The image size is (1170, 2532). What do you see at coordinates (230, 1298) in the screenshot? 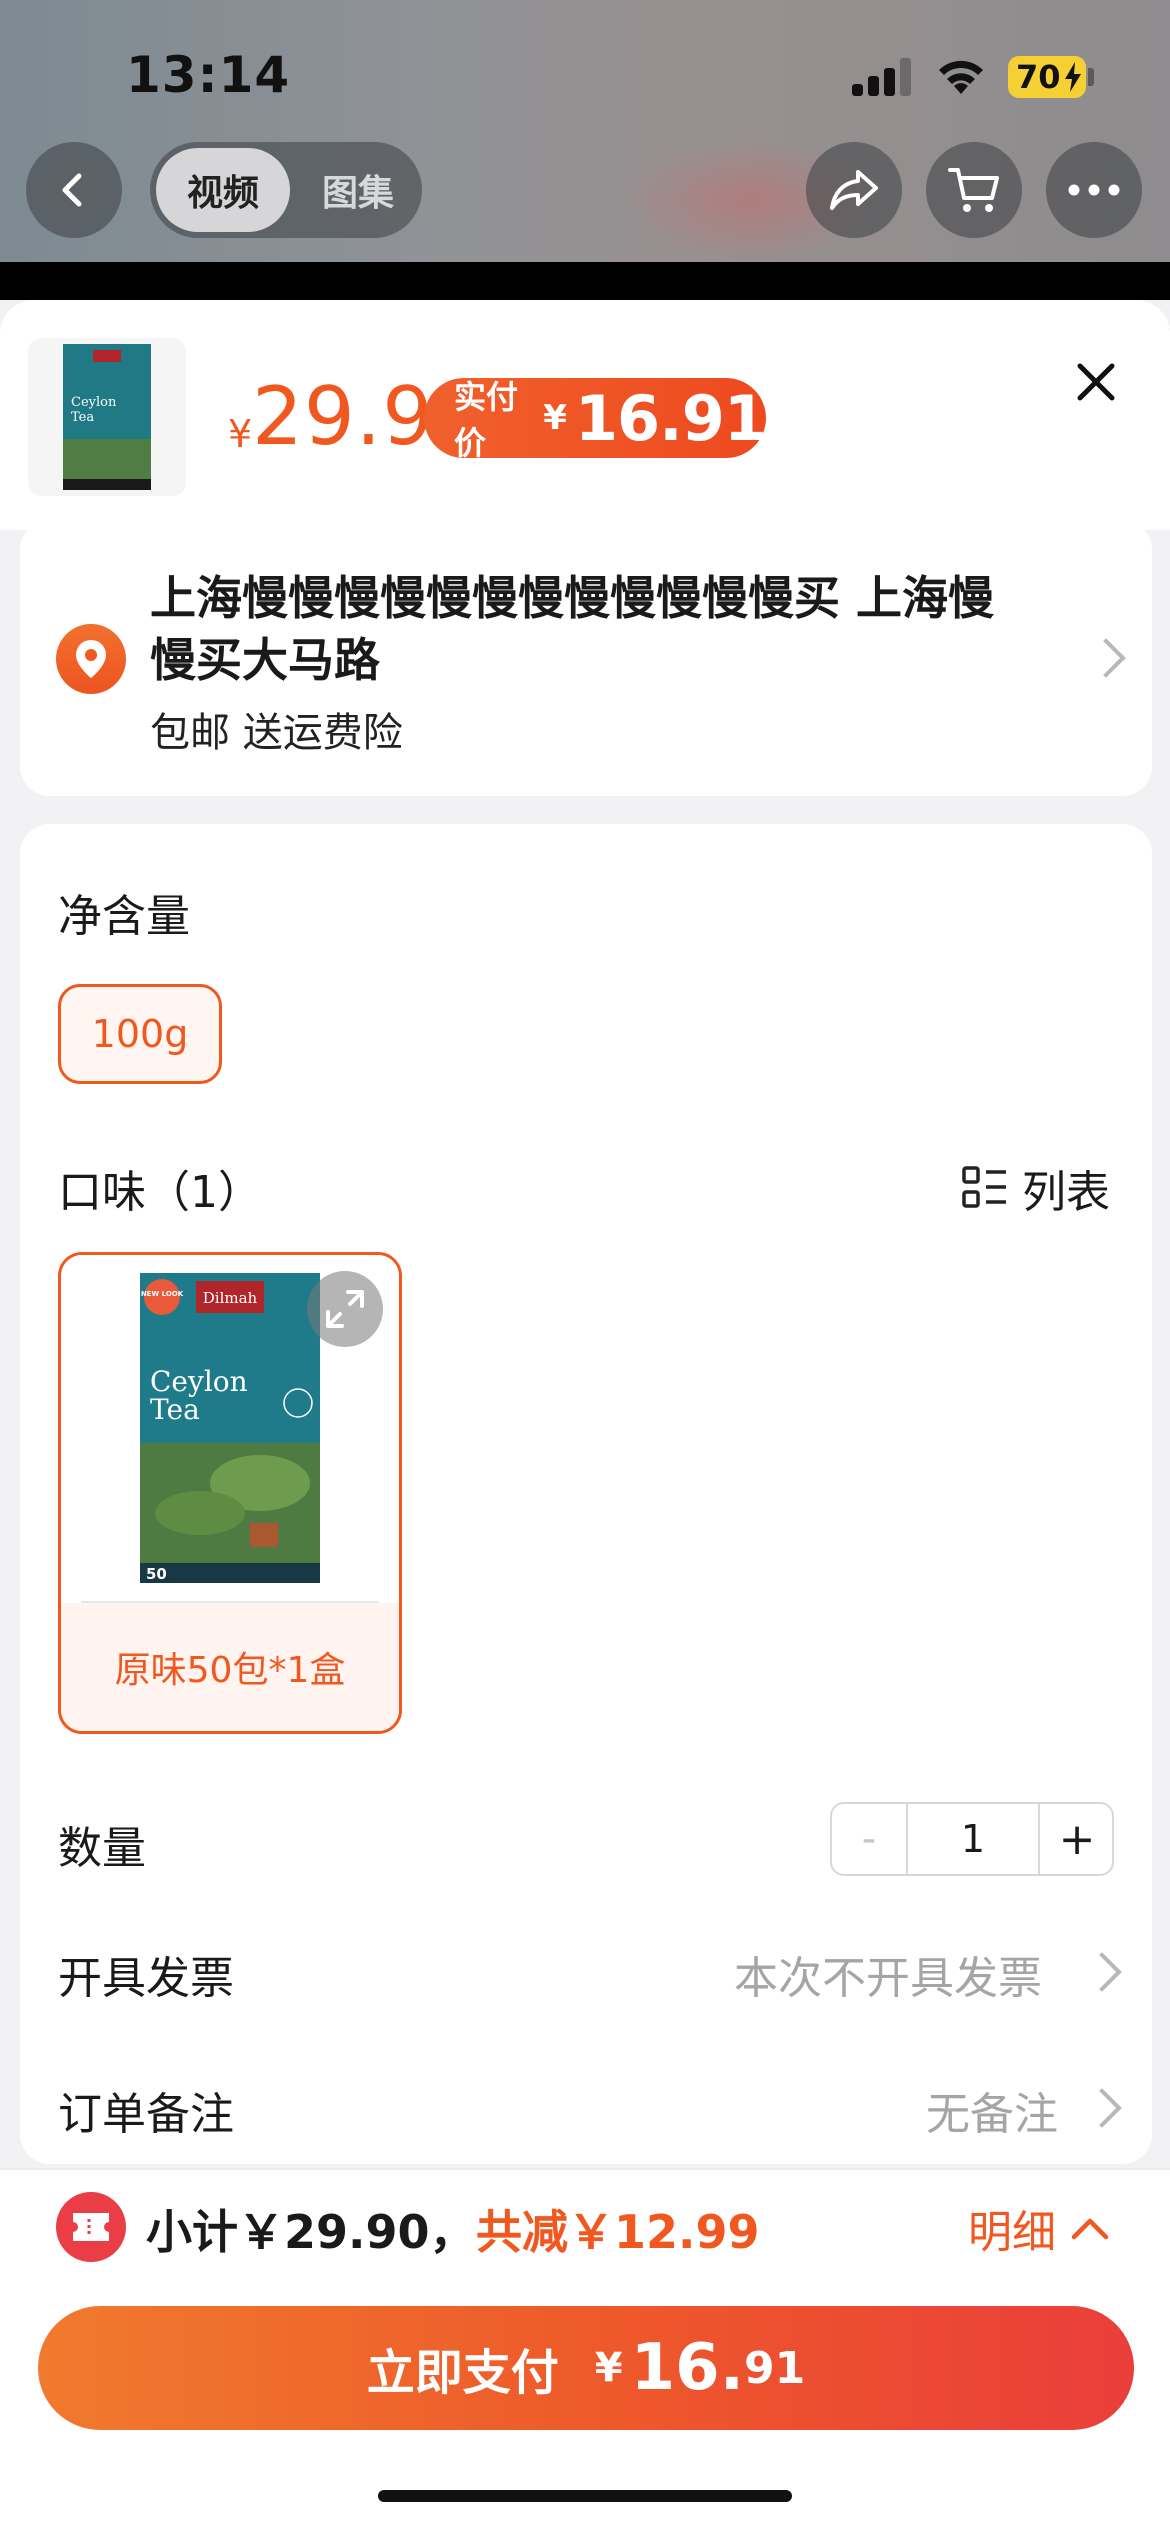
I see `brand-text: Dilmah` at bounding box center [230, 1298].